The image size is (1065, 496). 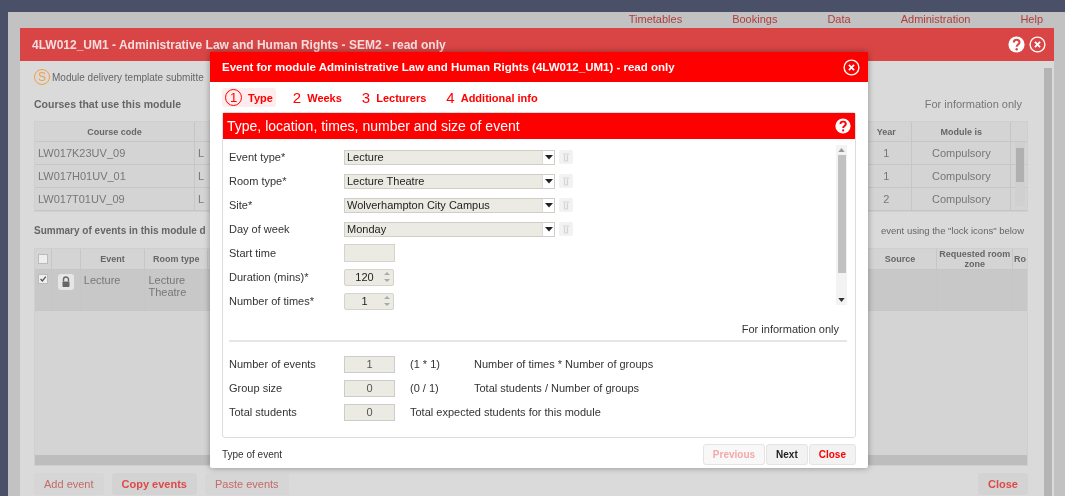 What do you see at coordinates (449, 157) in the screenshot?
I see `dropdown: Lecture` at bounding box center [449, 157].